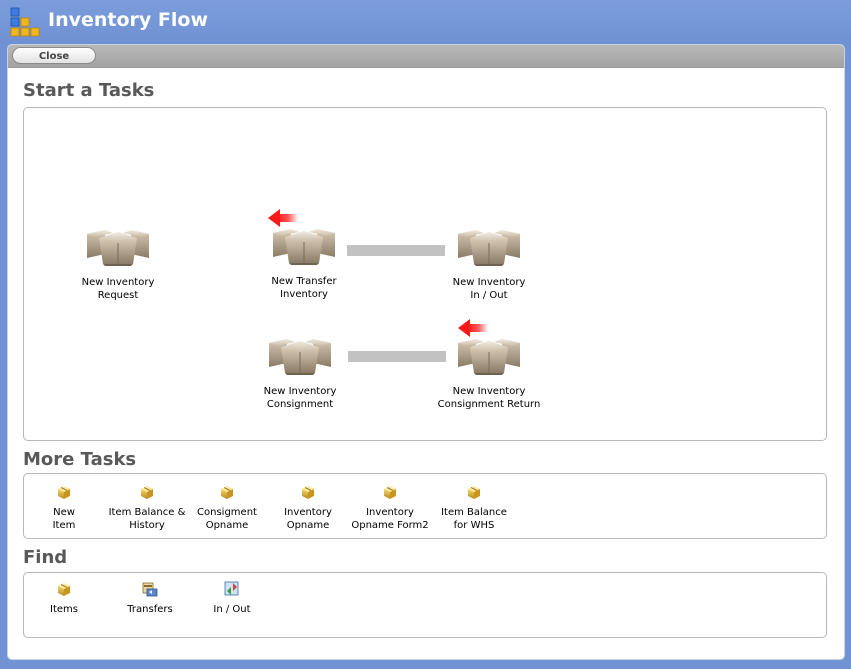 This screenshot has height=669, width=851. Describe the element at coordinates (80, 459) in the screenshot. I see `more-tasks-title: More Tasks` at that location.